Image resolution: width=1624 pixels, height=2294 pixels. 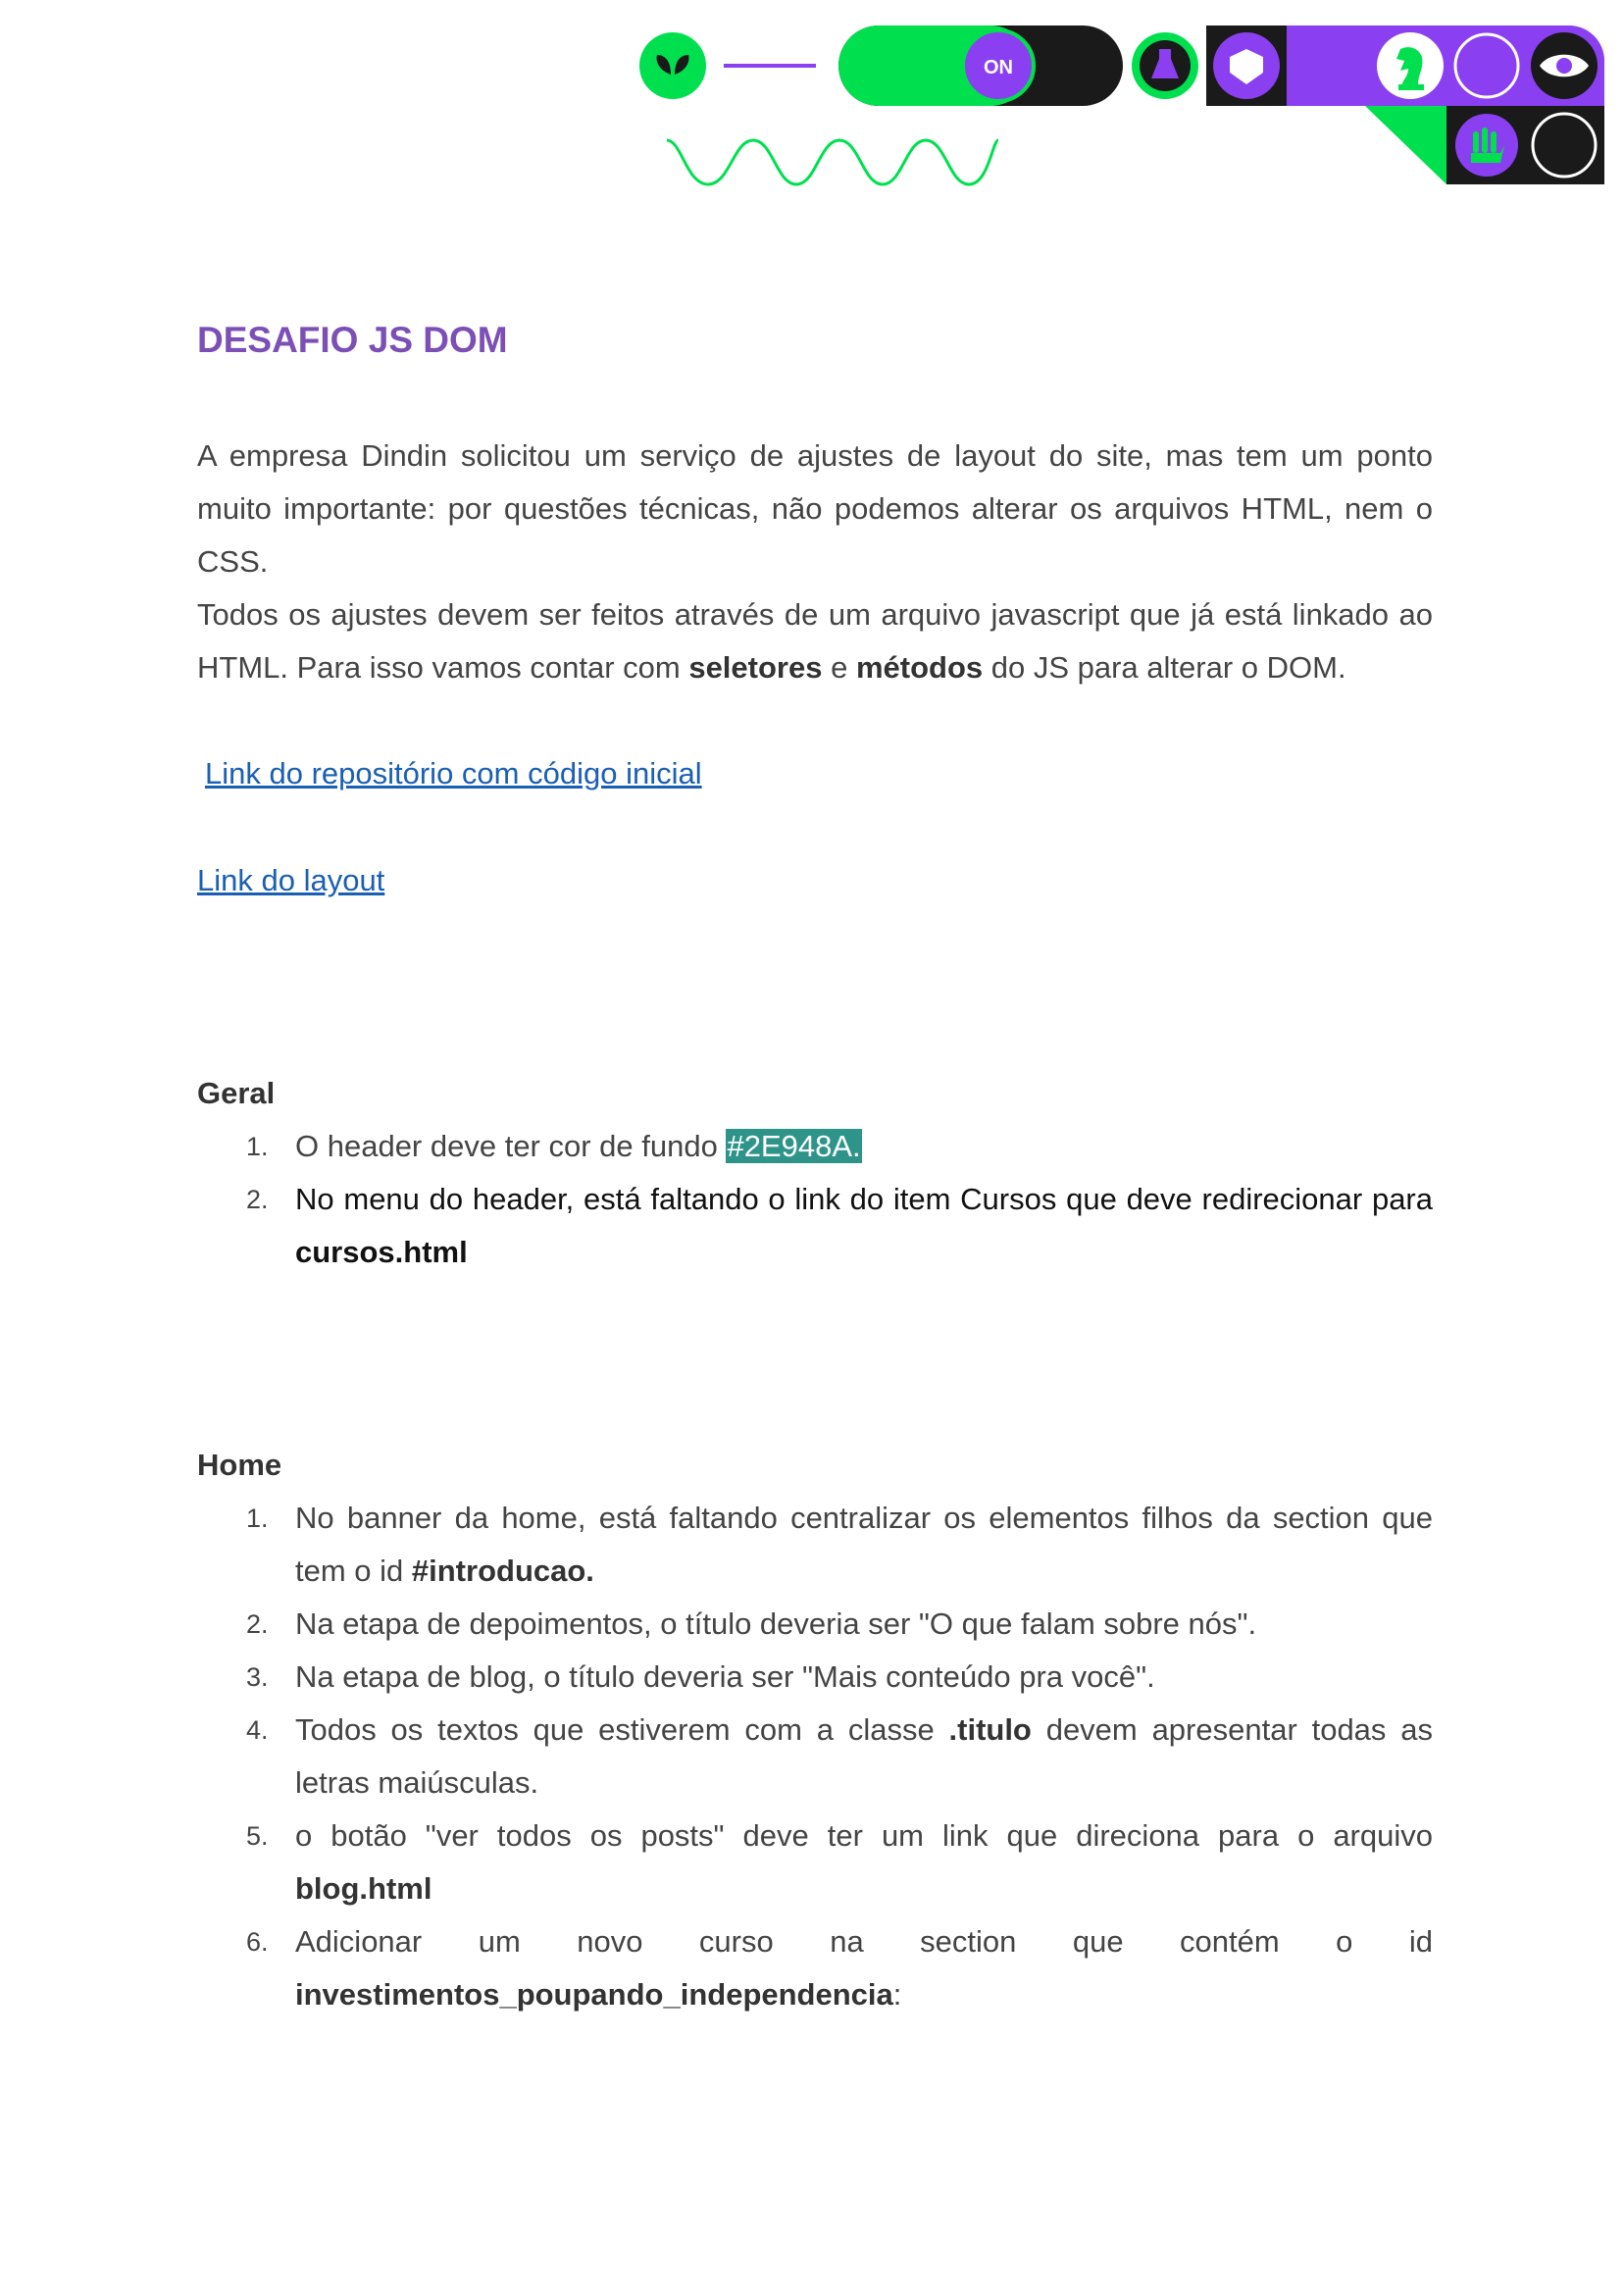 What do you see at coordinates (919, 667) in the screenshot?
I see `intro-bold-metodos: métodos` at bounding box center [919, 667].